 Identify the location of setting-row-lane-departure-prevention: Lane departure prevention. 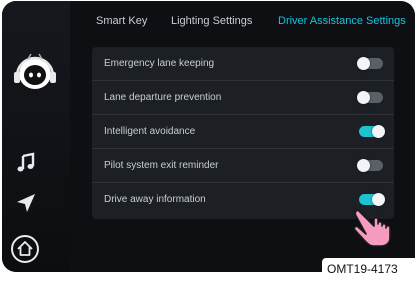
(243, 98).